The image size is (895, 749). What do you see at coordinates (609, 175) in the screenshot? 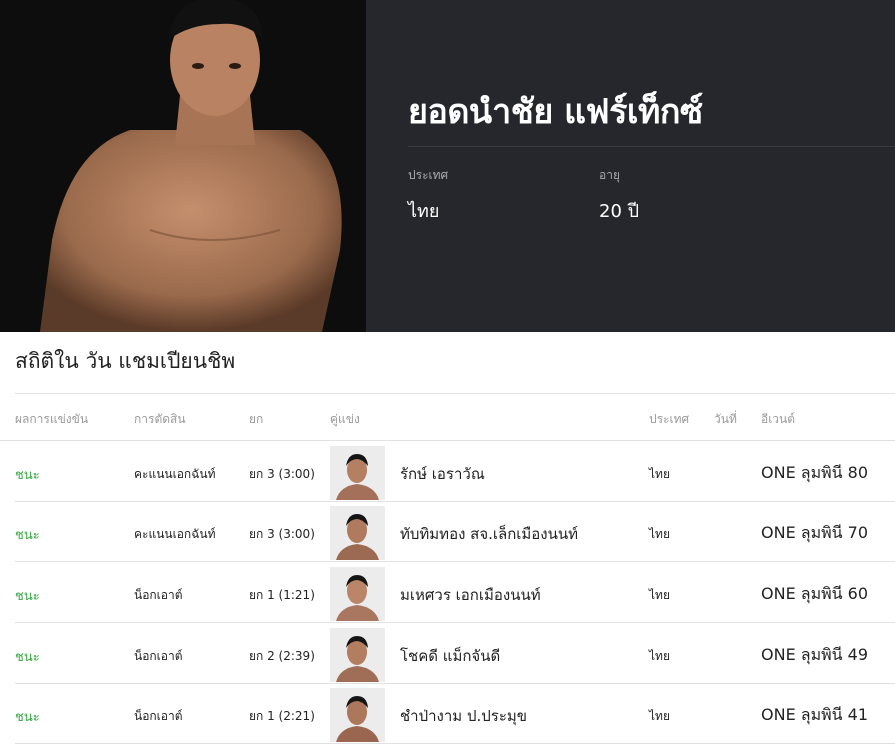
I see `age-label: อายุ` at bounding box center [609, 175].